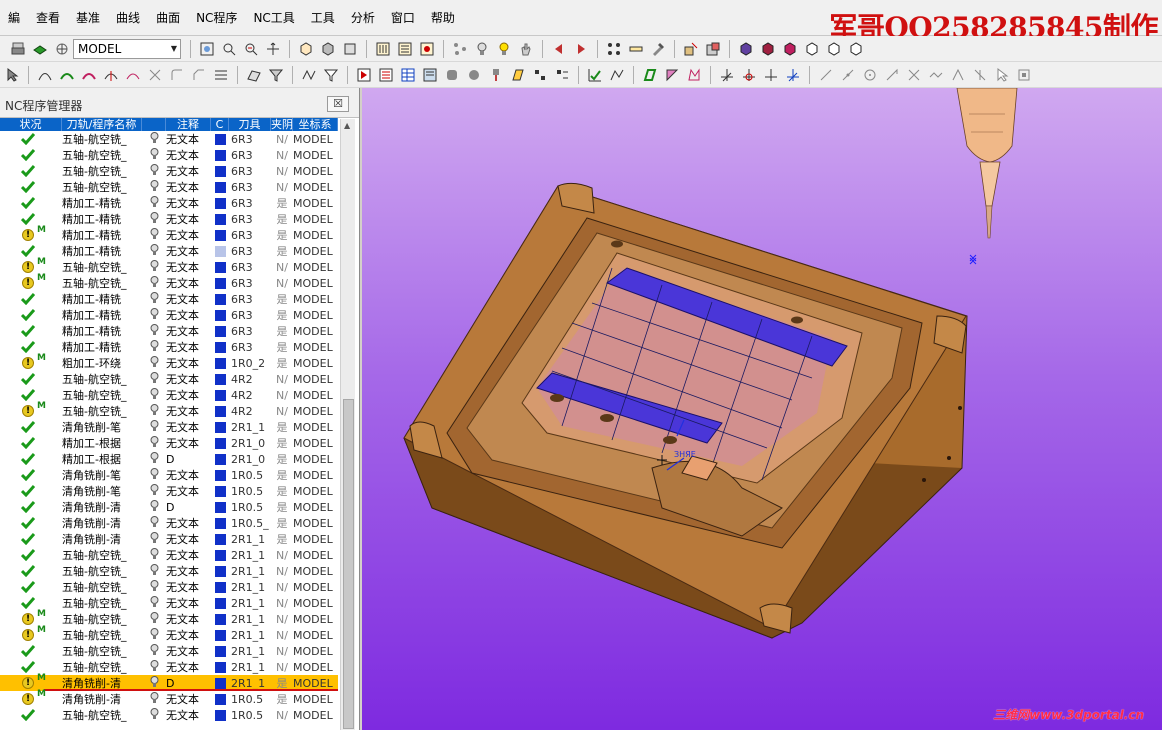 The width and height of the screenshot is (1162, 730). What do you see at coordinates (282, 124) in the screenshot?
I see `column-clip: 夹阴` at bounding box center [282, 124].